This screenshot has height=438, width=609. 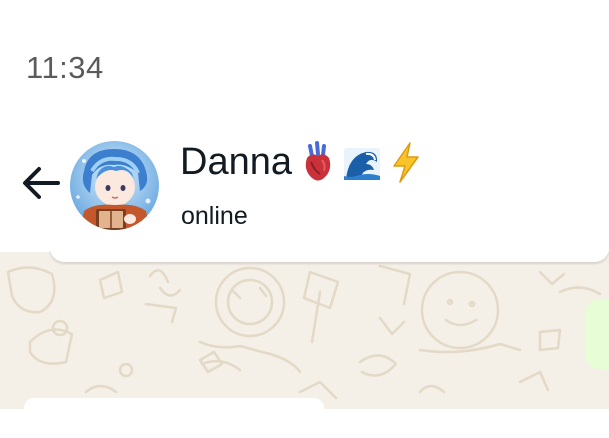 I want to click on water-wave-icon, so click(x=361, y=164).